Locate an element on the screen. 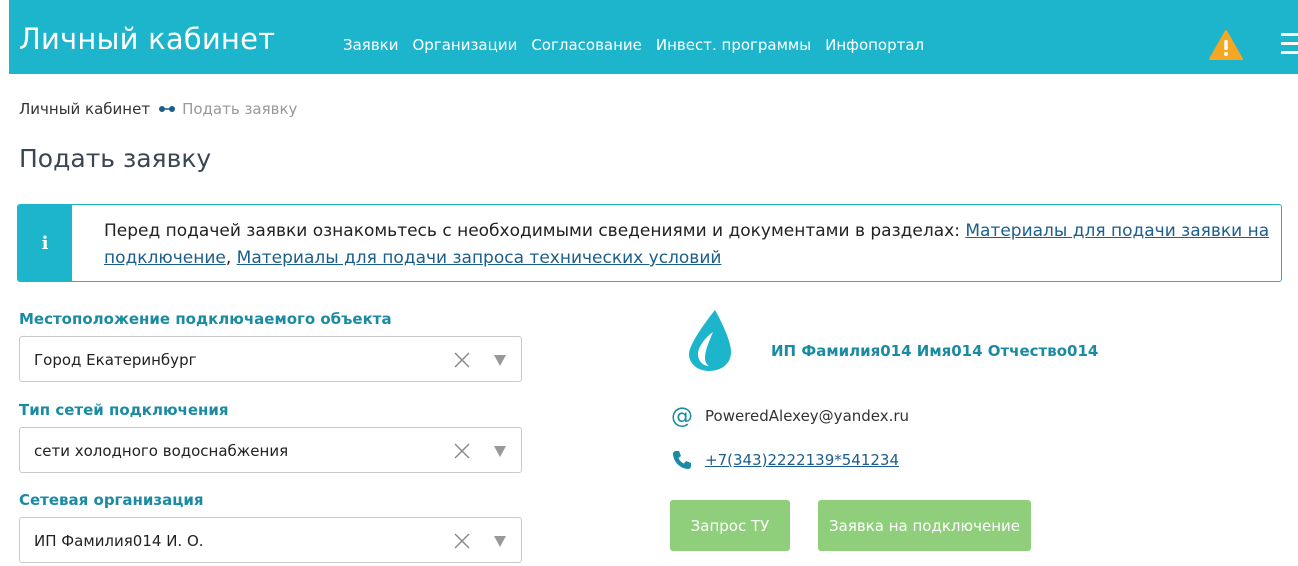 This screenshot has height=566, width=1298. water-drop-icon is located at coordinates (710, 340).